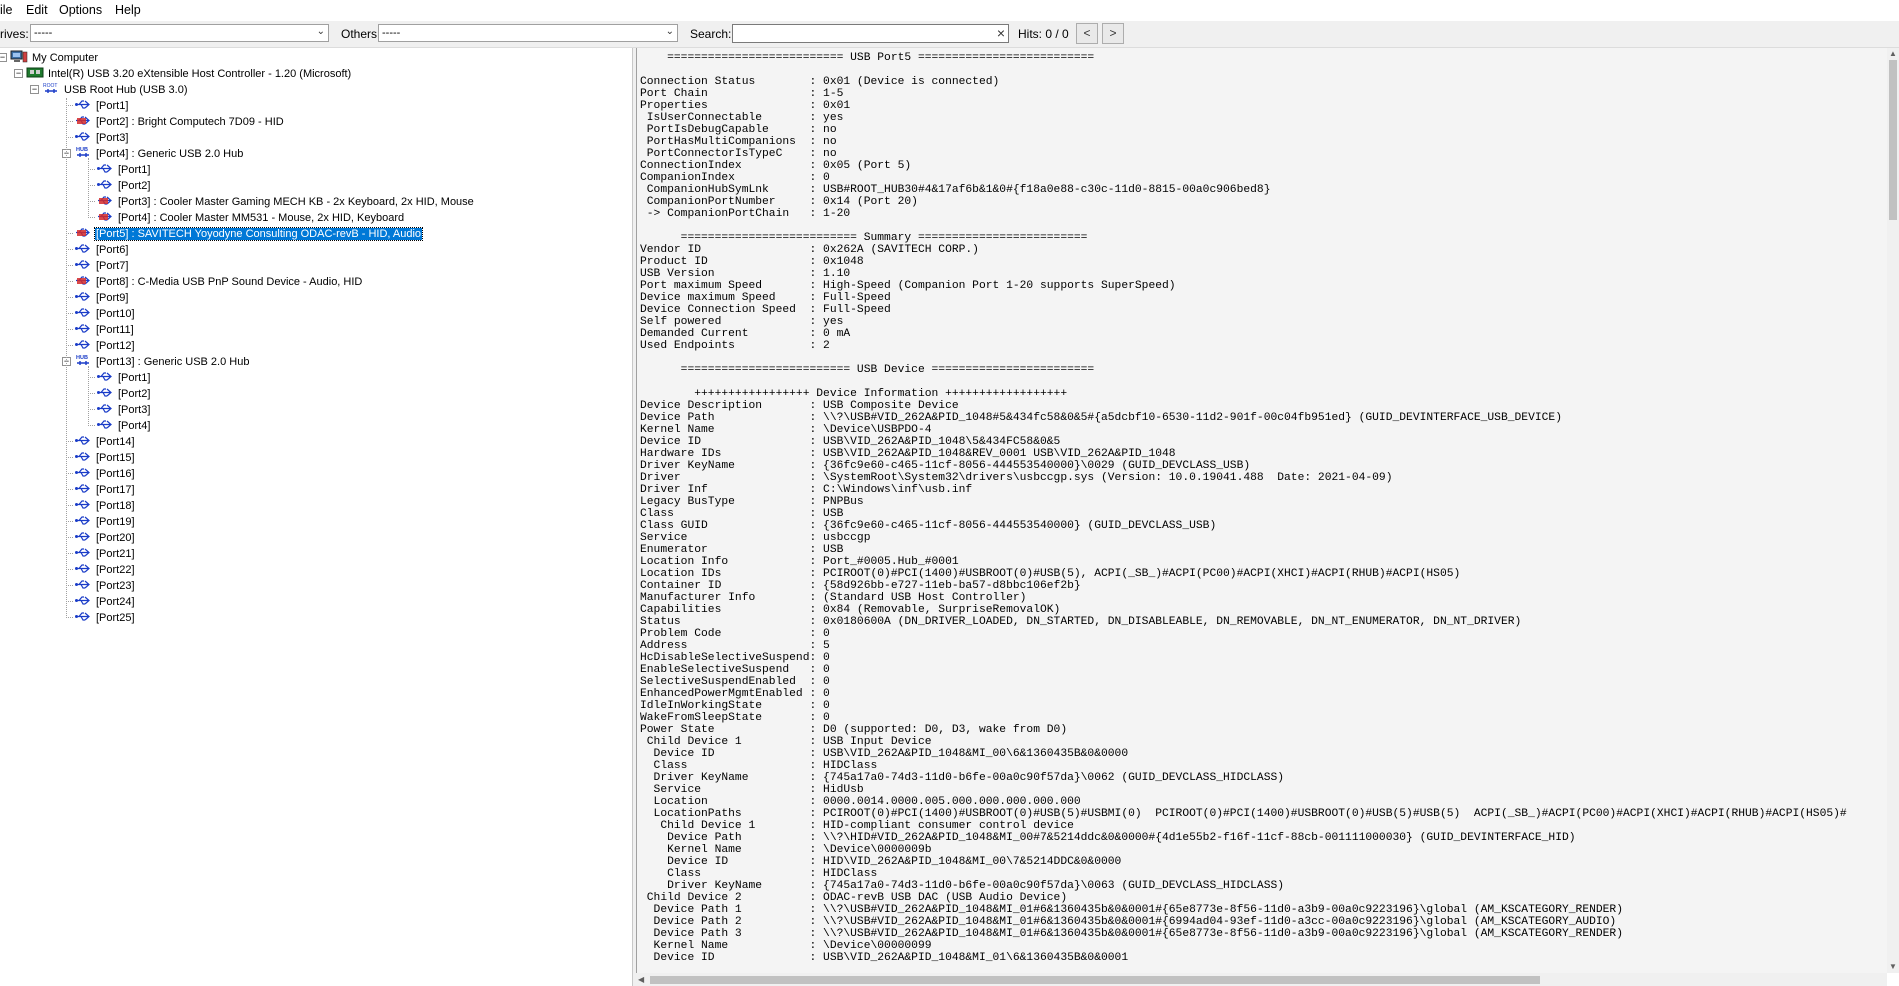 The image size is (1899, 986). What do you see at coordinates (101, 249) in the screenshot?
I see `tree-item: [Port6]` at bounding box center [101, 249].